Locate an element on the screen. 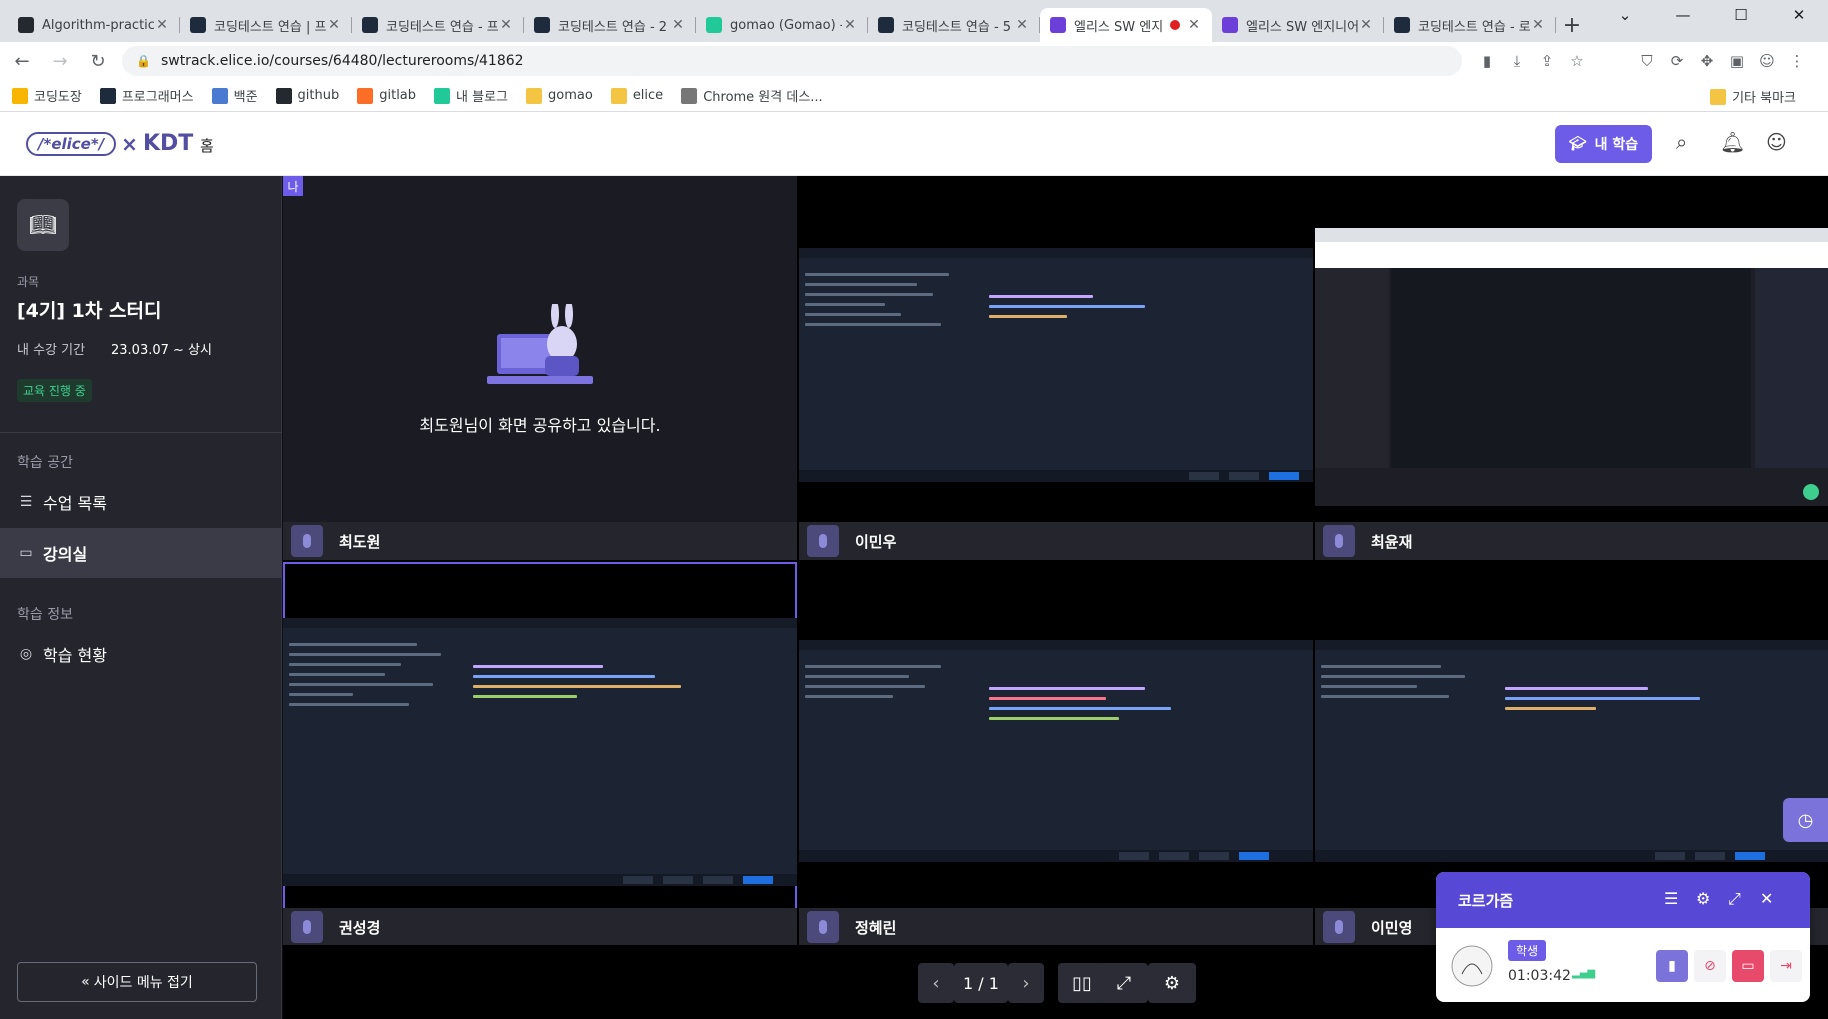  shield-extension-icon: ⛉ is located at coordinates (1647, 61).